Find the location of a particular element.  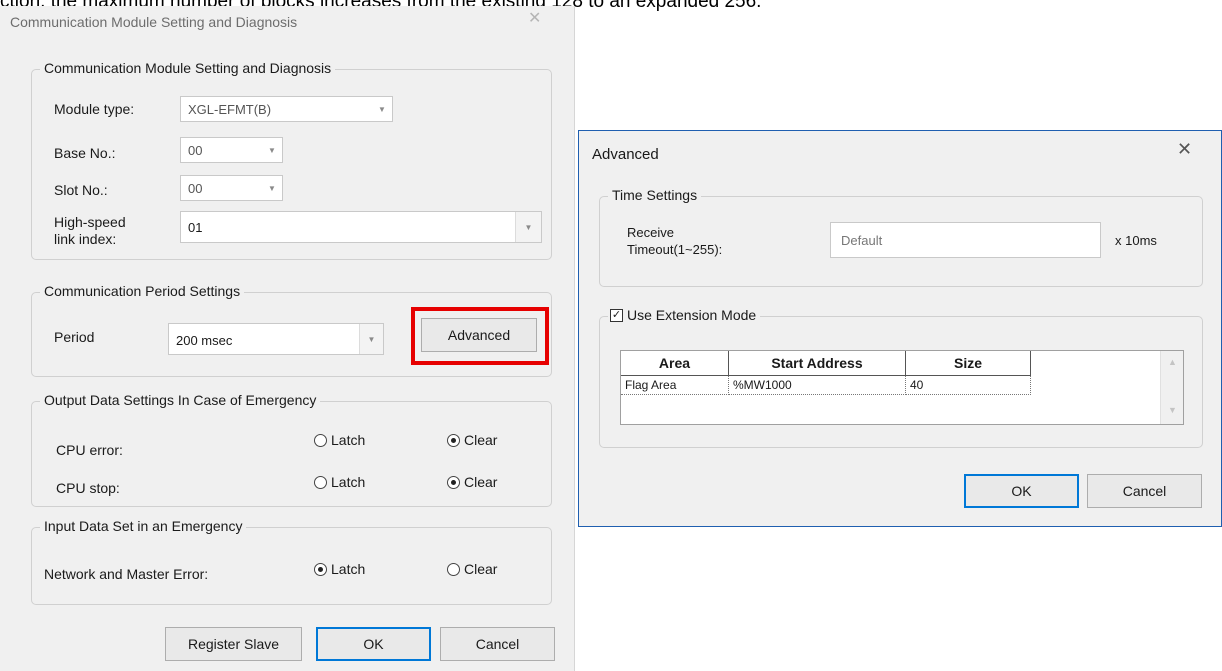

cpu-error-latch-radio: Latch is located at coordinates (339, 440).